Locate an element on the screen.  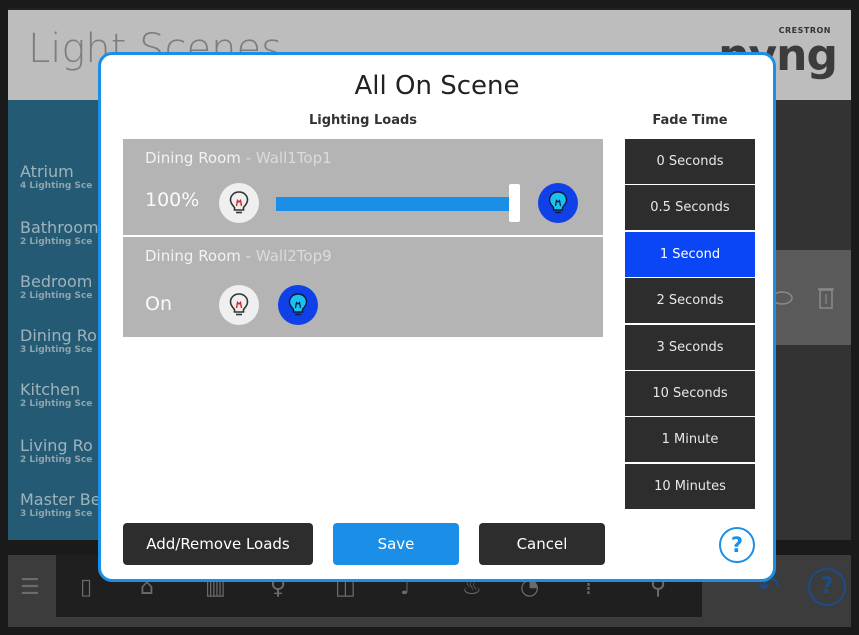
dim-level-slider is located at coordinates (396, 204).